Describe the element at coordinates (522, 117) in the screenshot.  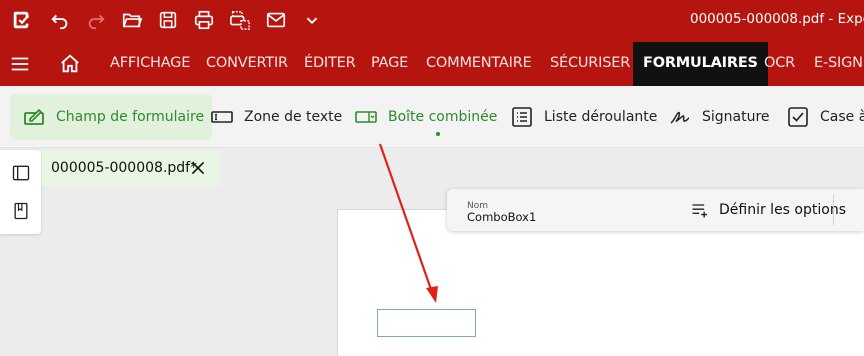
I see `list-box-icon` at that location.